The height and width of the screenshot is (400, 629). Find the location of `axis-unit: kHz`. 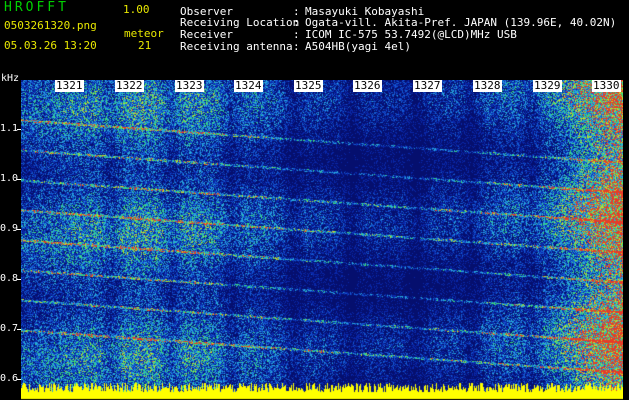

axis-unit: kHz is located at coordinates (10, 78).